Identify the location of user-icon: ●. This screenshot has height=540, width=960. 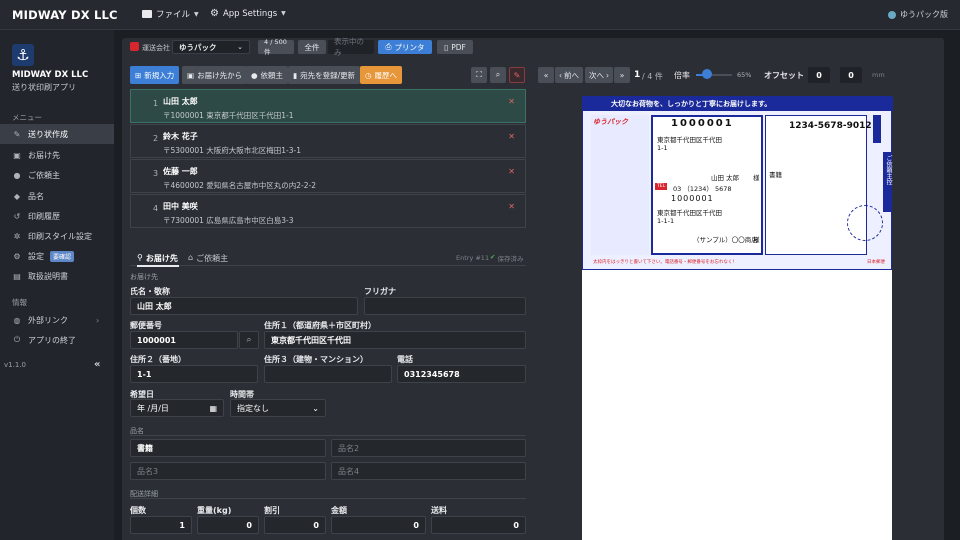
(17, 175).